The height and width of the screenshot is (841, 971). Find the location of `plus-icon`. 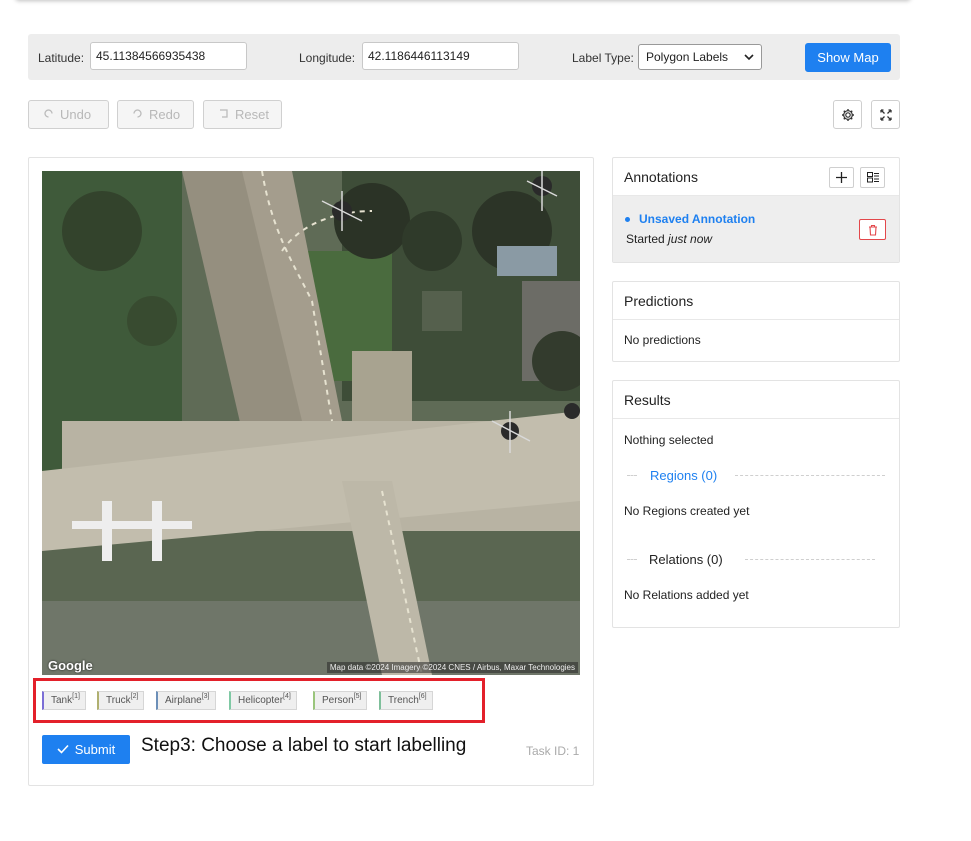

plus-icon is located at coordinates (841, 177).